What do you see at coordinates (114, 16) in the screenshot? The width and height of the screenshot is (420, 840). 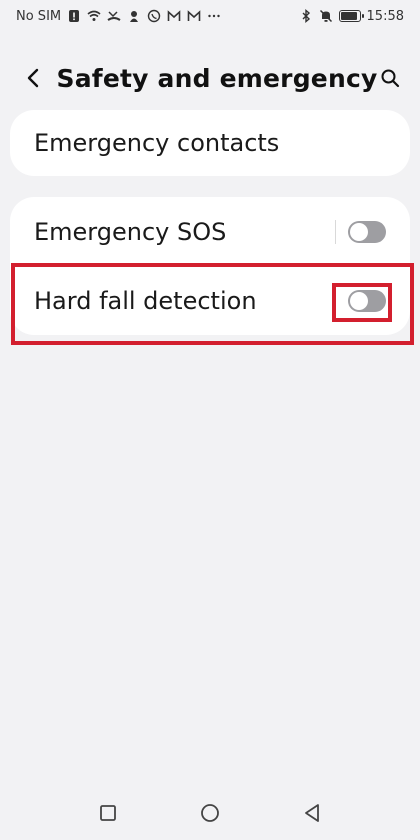 I see `missed-call-icon` at bounding box center [114, 16].